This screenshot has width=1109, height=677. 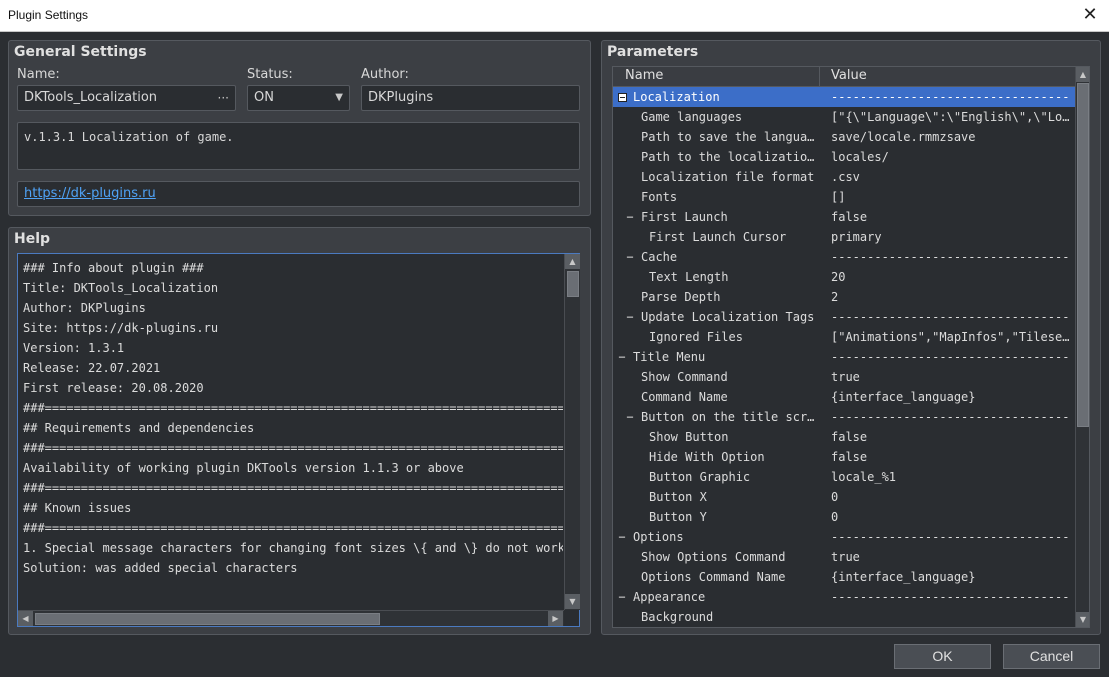 What do you see at coordinates (864, 477) in the screenshot?
I see `parameter-value: locale_%1` at bounding box center [864, 477].